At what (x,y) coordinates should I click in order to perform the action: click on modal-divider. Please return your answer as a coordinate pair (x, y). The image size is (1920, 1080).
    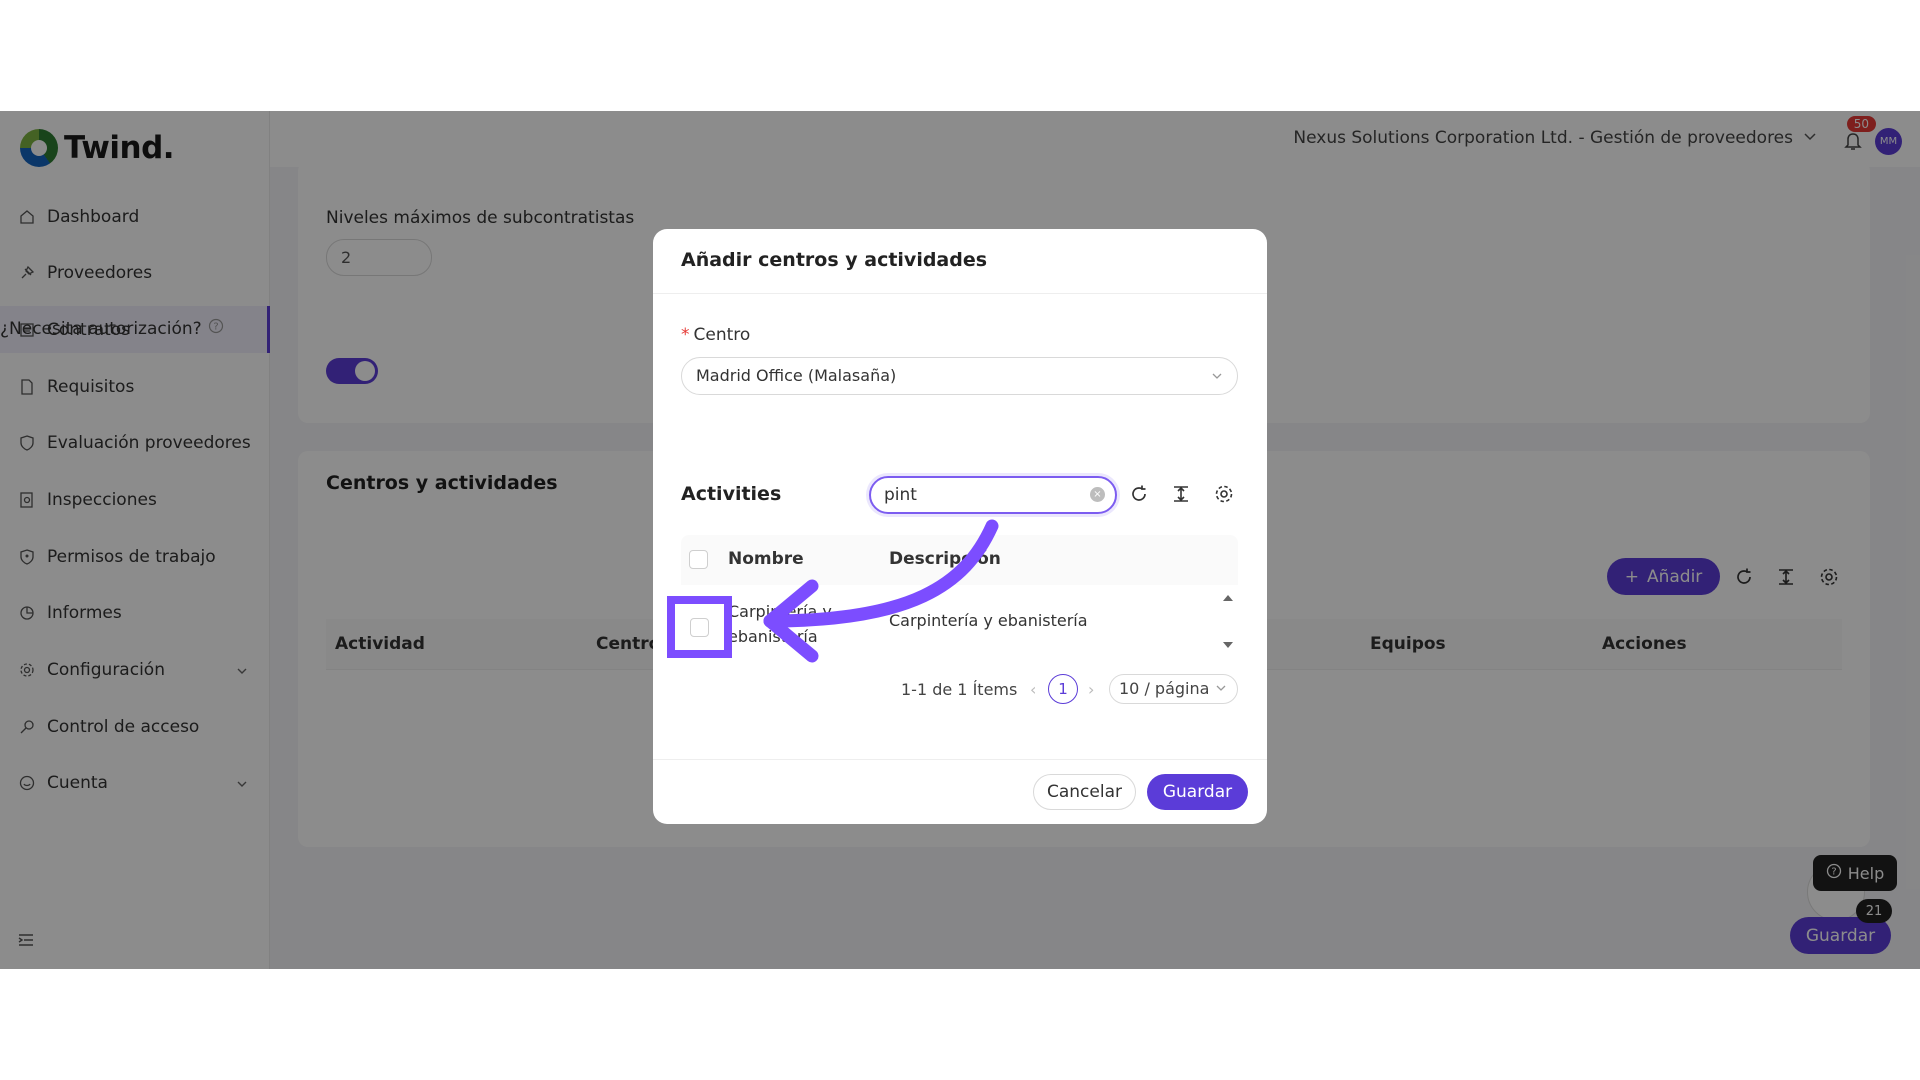
    Looking at the image, I should click on (960, 293).